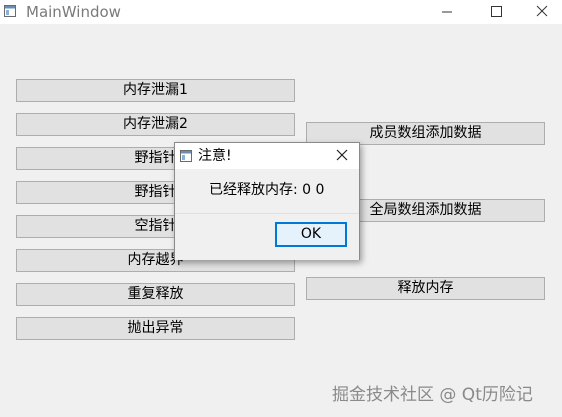 This screenshot has height=417, width=562. I want to click on throw-exception-button: 抛出异常, so click(155, 328).